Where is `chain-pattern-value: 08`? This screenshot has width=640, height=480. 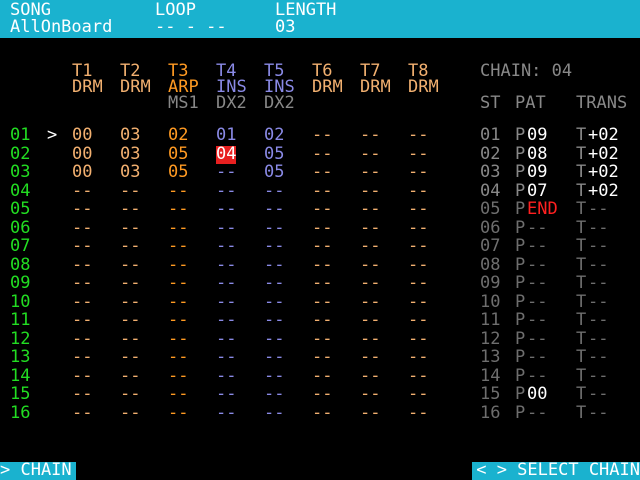 chain-pattern-value: 08 is located at coordinates (537, 154).